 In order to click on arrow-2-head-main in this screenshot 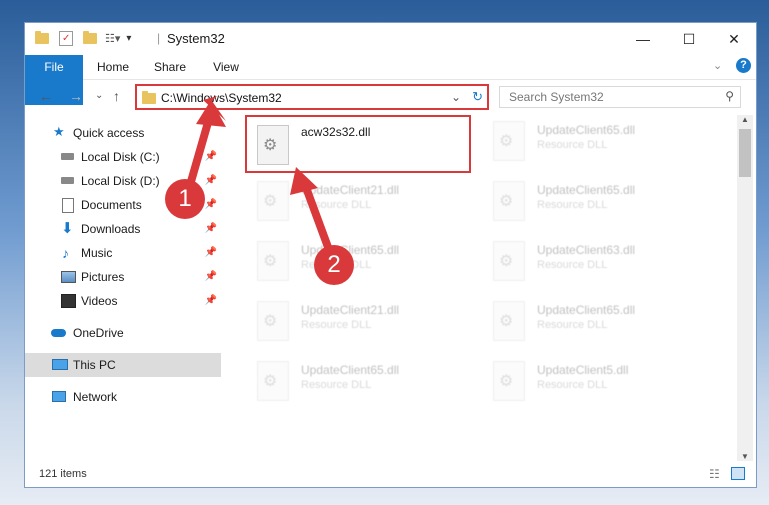, I will do `click(304, 181)`.